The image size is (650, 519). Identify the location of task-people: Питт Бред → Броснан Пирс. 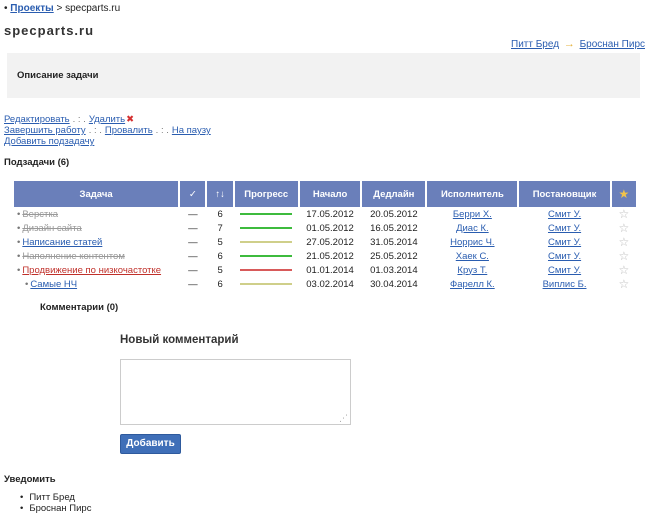
(578, 44).